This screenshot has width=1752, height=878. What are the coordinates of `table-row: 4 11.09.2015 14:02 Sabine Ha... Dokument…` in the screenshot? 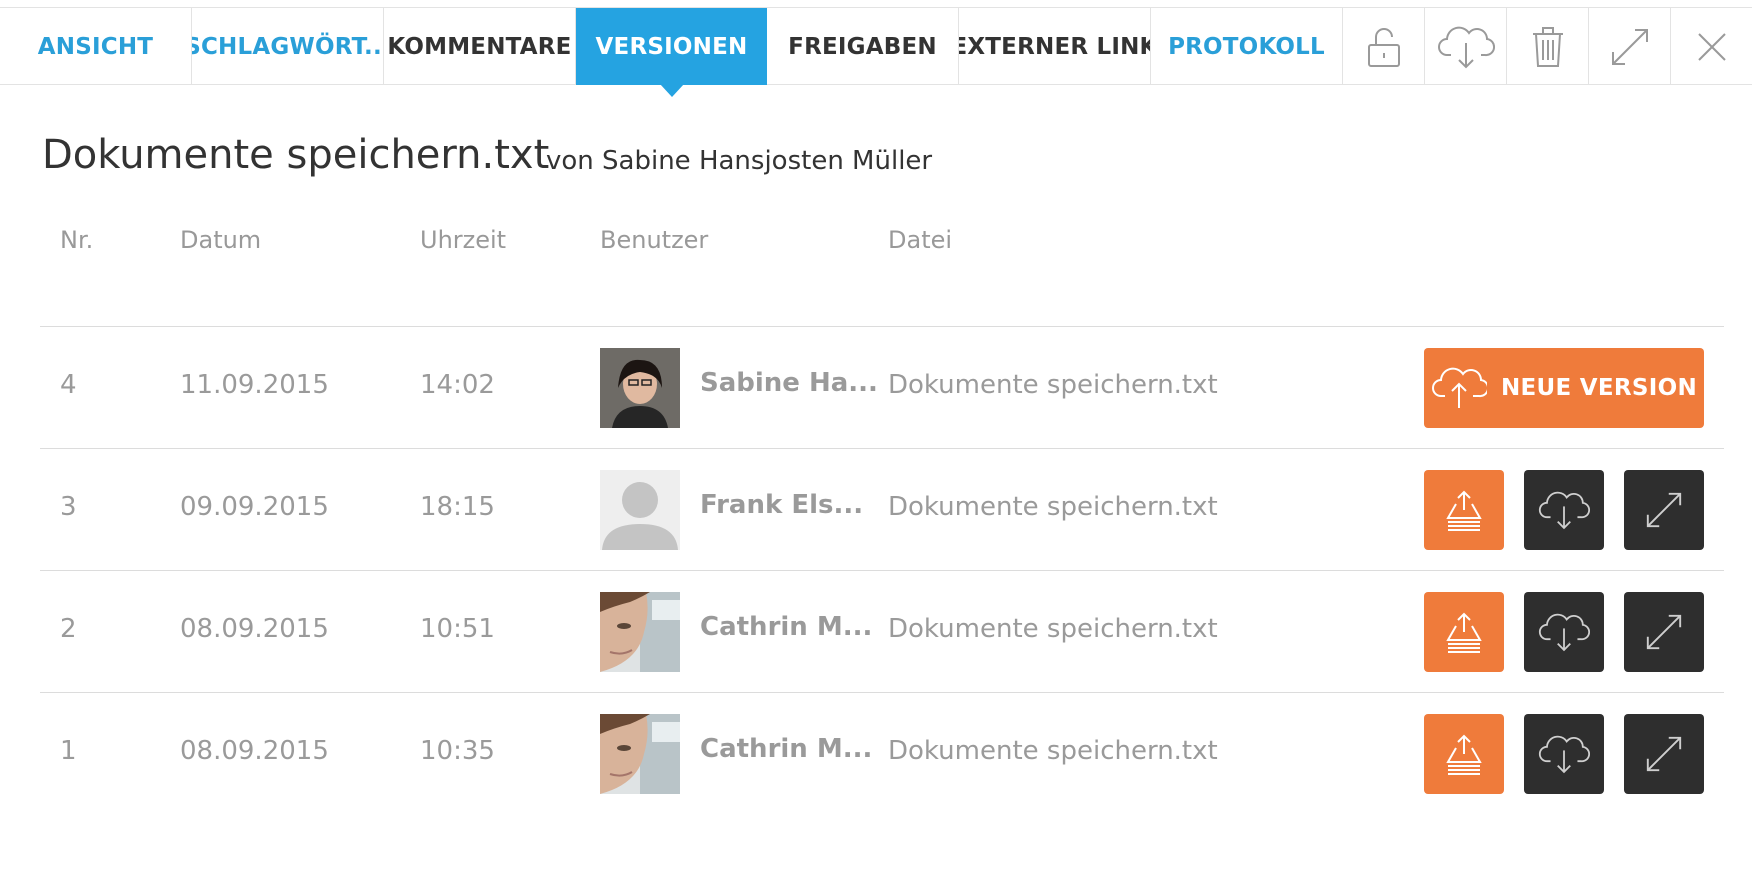 It's located at (876, 387).